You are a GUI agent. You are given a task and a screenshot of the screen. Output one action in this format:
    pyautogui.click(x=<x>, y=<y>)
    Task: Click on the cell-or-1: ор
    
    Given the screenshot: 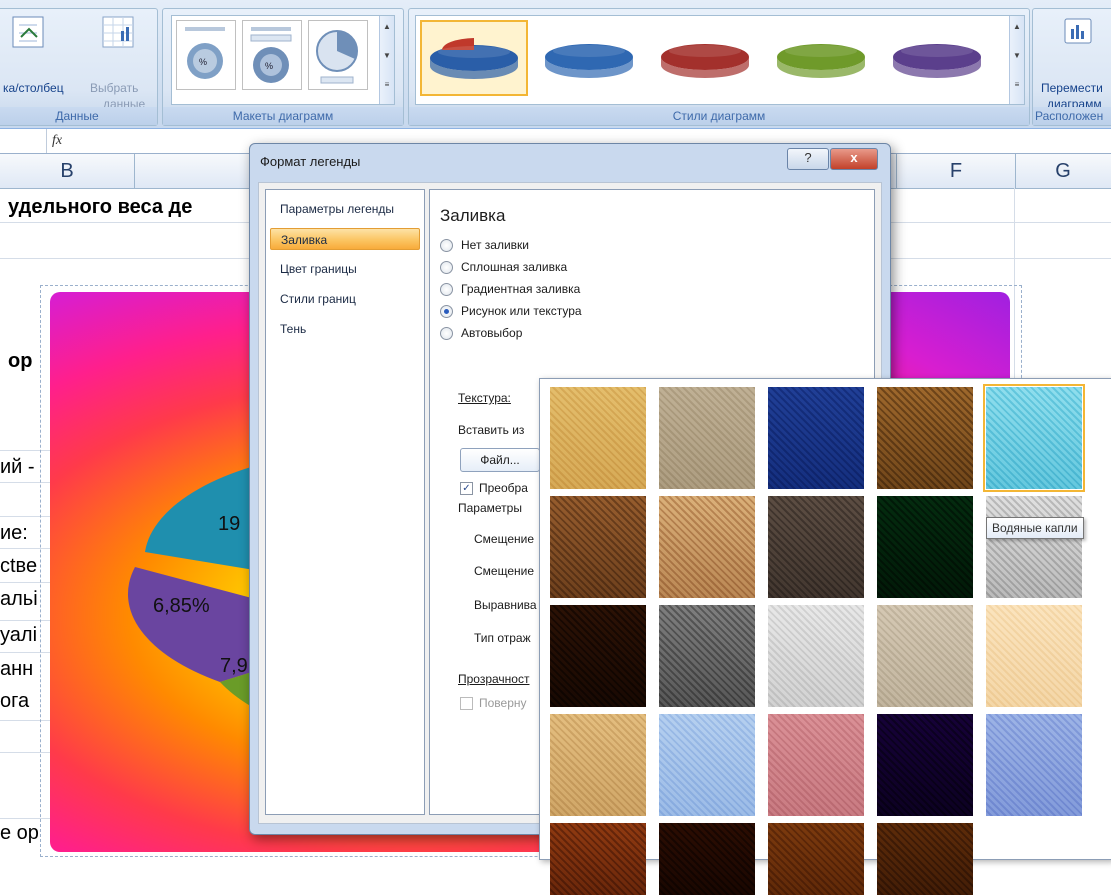 What is the action you would take?
    pyautogui.click(x=20, y=361)
    